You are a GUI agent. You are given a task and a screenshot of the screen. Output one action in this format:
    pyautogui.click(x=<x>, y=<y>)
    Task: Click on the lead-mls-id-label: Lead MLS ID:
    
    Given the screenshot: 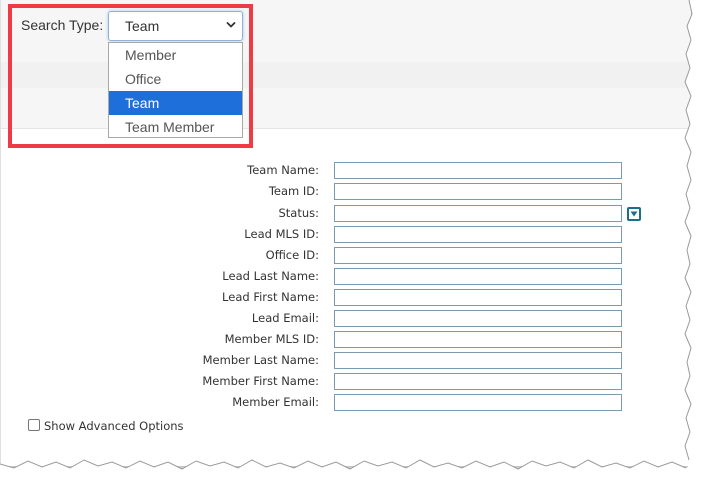 What is the action you would take?
    pyautogui.click(x=281, y=234)
    